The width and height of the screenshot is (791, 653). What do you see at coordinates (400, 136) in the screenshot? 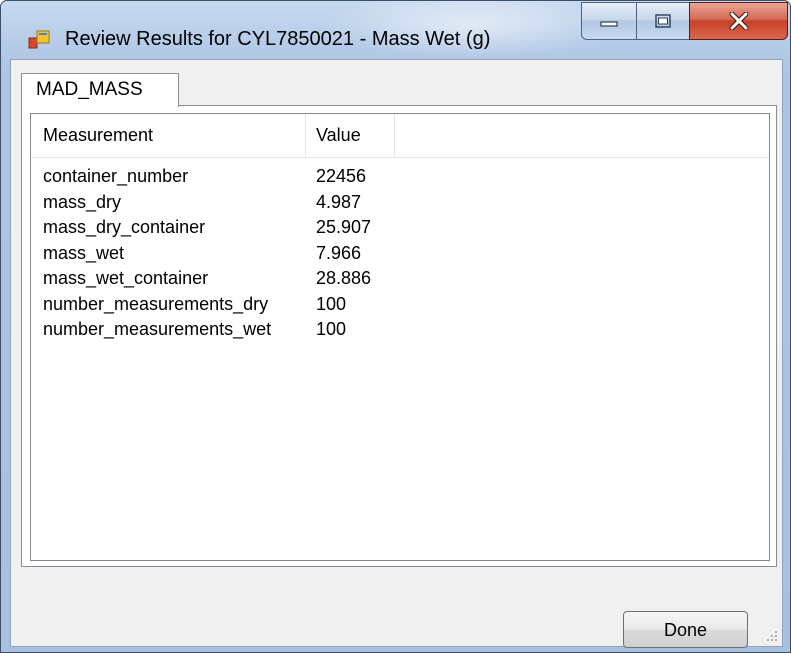
I see `list-header: Measurement Value` at bounding box center [400, 136].